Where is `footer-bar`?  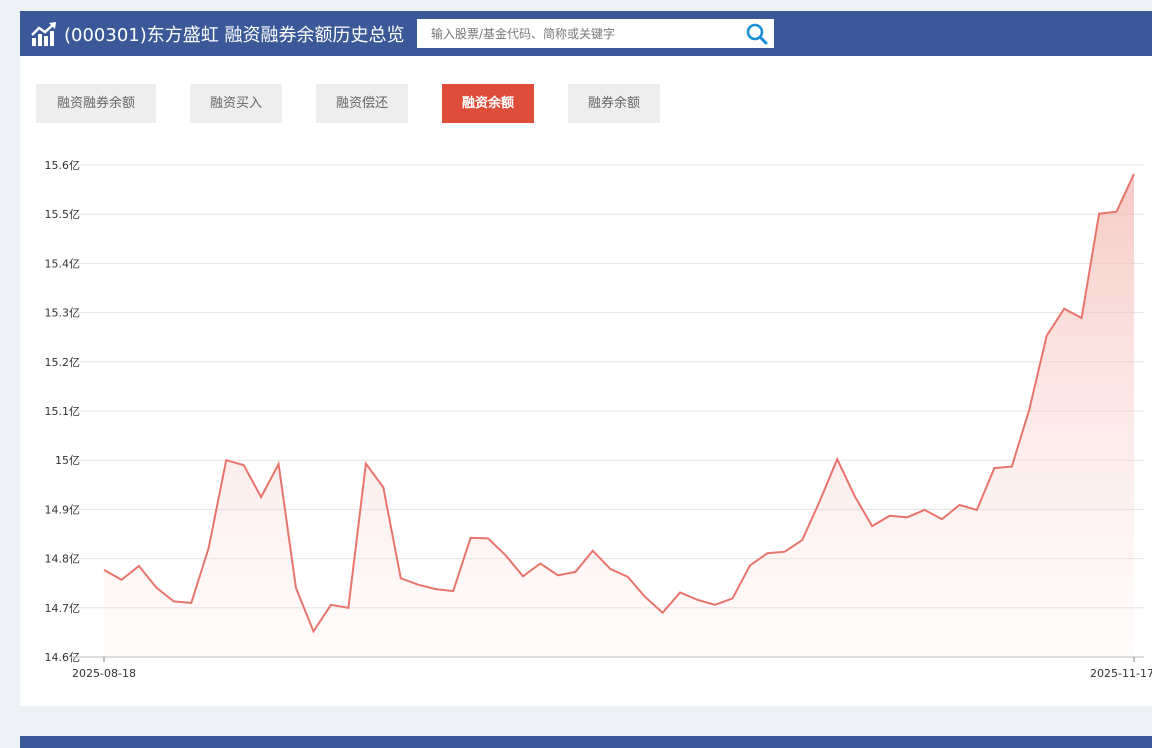
footer-bar is located at coordinates (586, 742).